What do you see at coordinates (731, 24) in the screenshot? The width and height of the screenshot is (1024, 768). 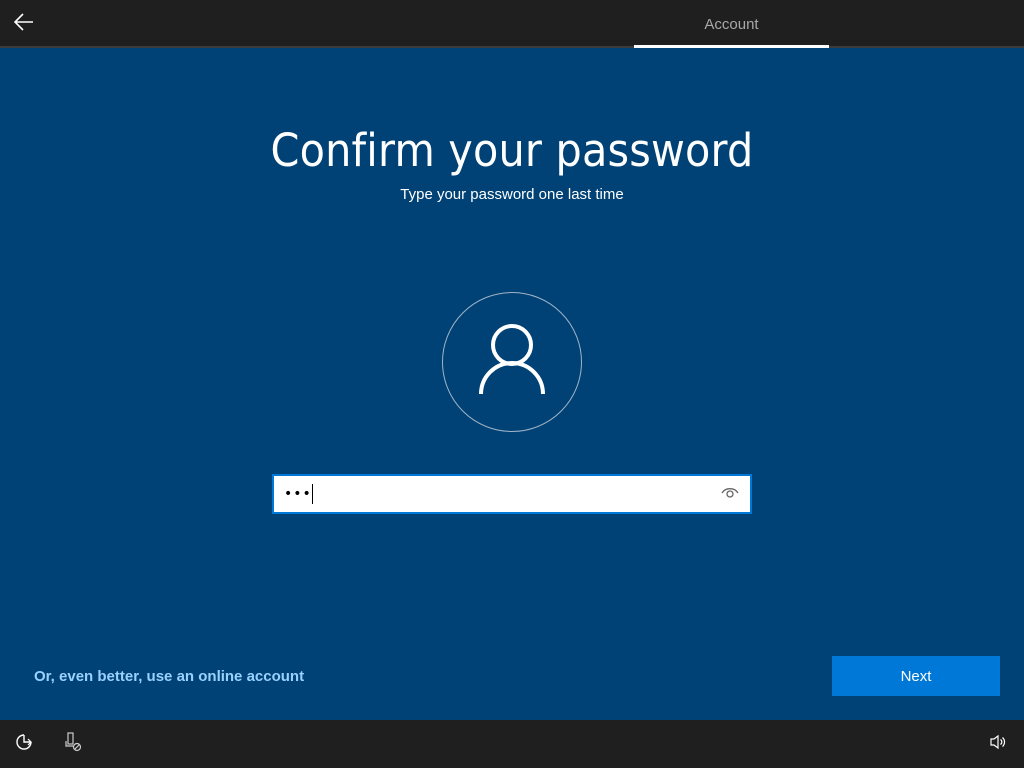 I see `tab-account: Account` at bounding box center [731, 24].